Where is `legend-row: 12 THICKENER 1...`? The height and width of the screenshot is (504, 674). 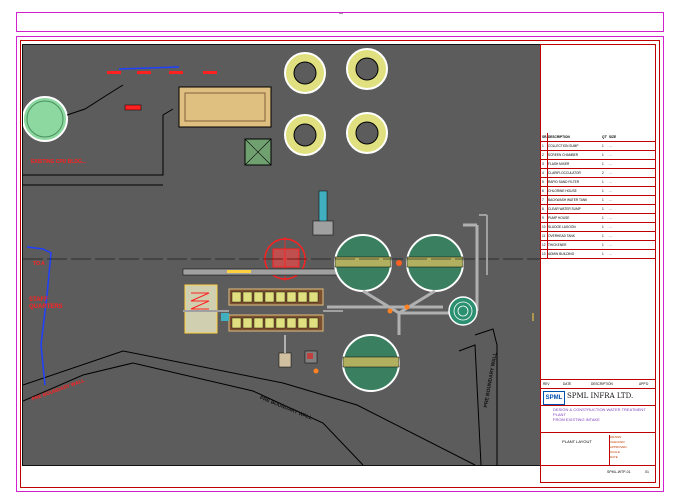
legend-row: 12 THICKENER 1... is located at coordinates (598, 245).